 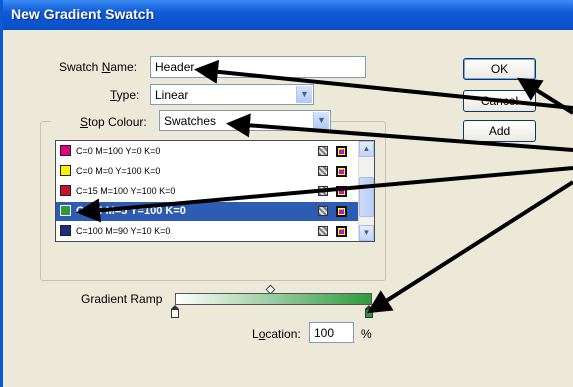 I want to click on arrow-to-swatch-name, so click(x=383, y=84).